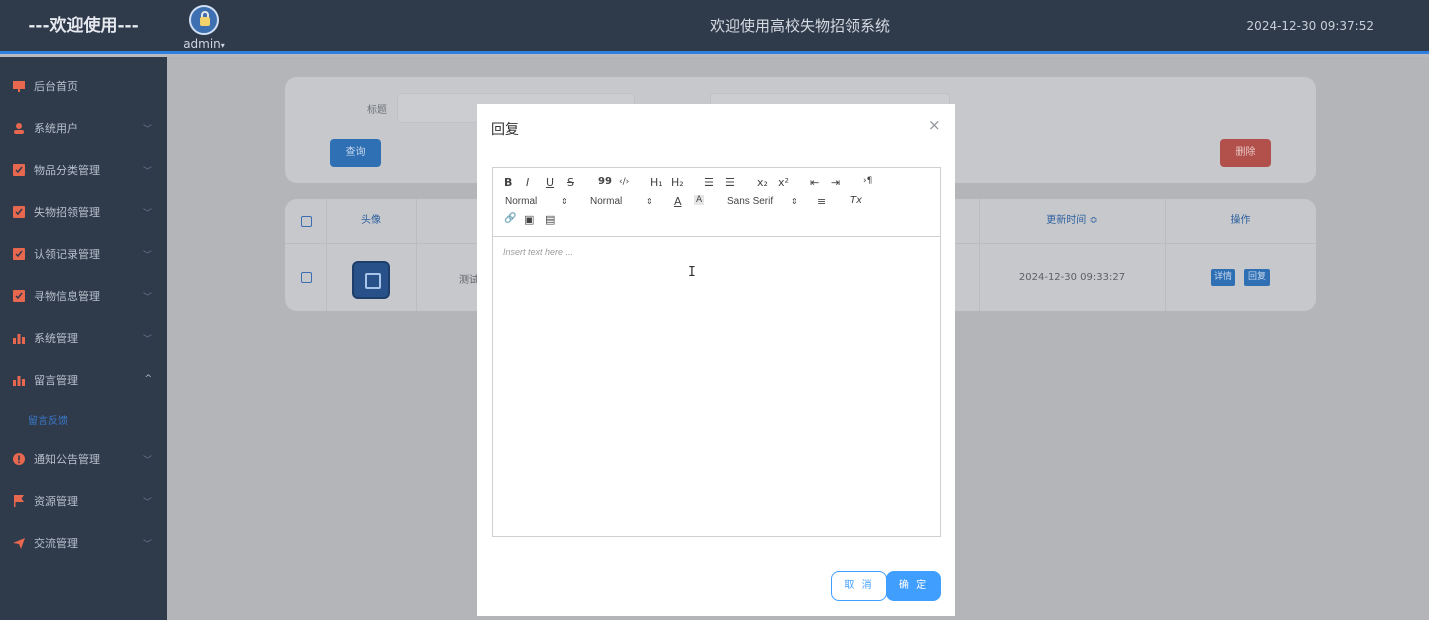 This screenshot has height=620, width=1429. I want to click on sidebar-item-system: 系统管理 ﹀, so click(83, 338).